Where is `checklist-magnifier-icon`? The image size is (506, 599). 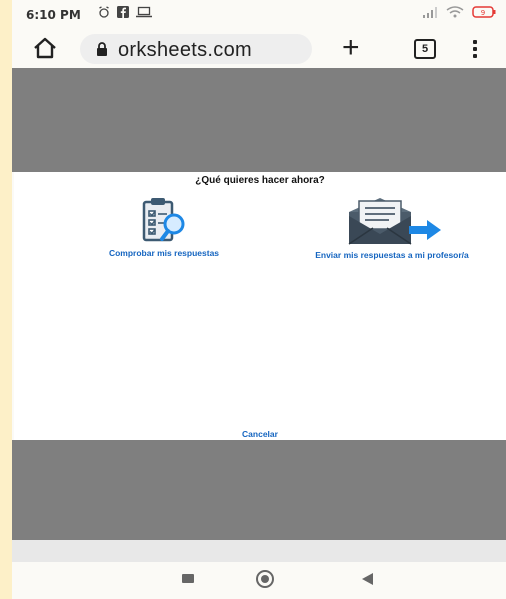
checklist-magnifier-icon is located at coordinates (163, 220).